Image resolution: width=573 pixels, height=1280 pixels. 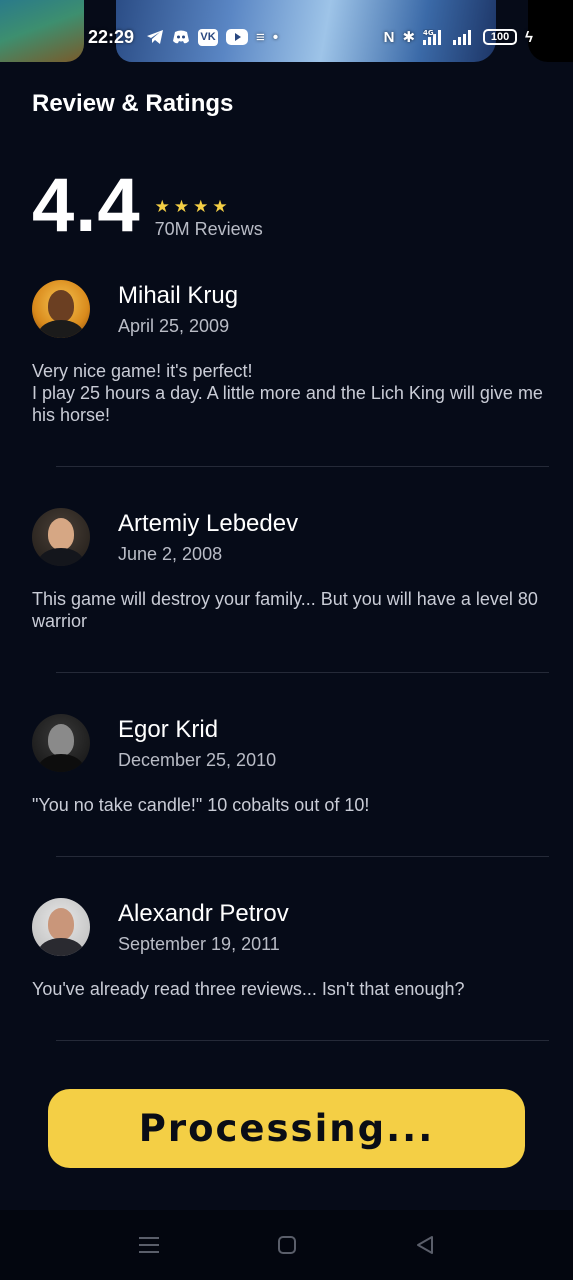 I want to click on star-rating: ★ ★ ★ ★, so click(x=209, y=206).